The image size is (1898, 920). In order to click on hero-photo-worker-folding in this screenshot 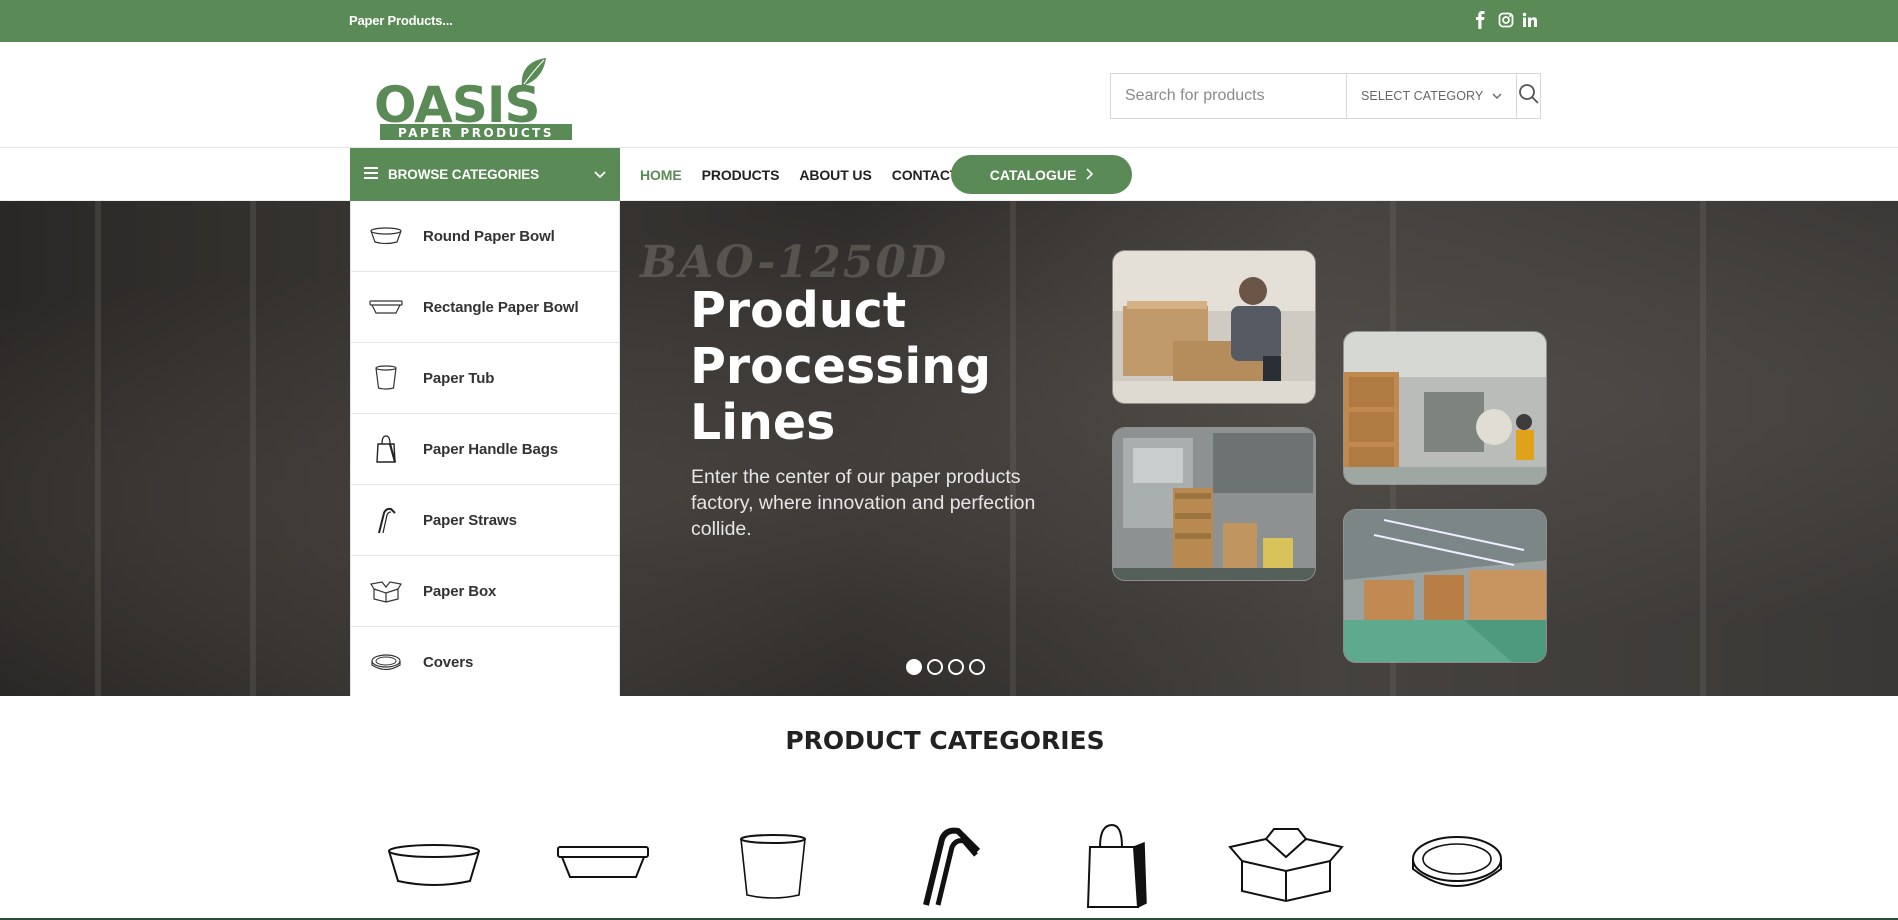, I will do `click(1214, 327)`.